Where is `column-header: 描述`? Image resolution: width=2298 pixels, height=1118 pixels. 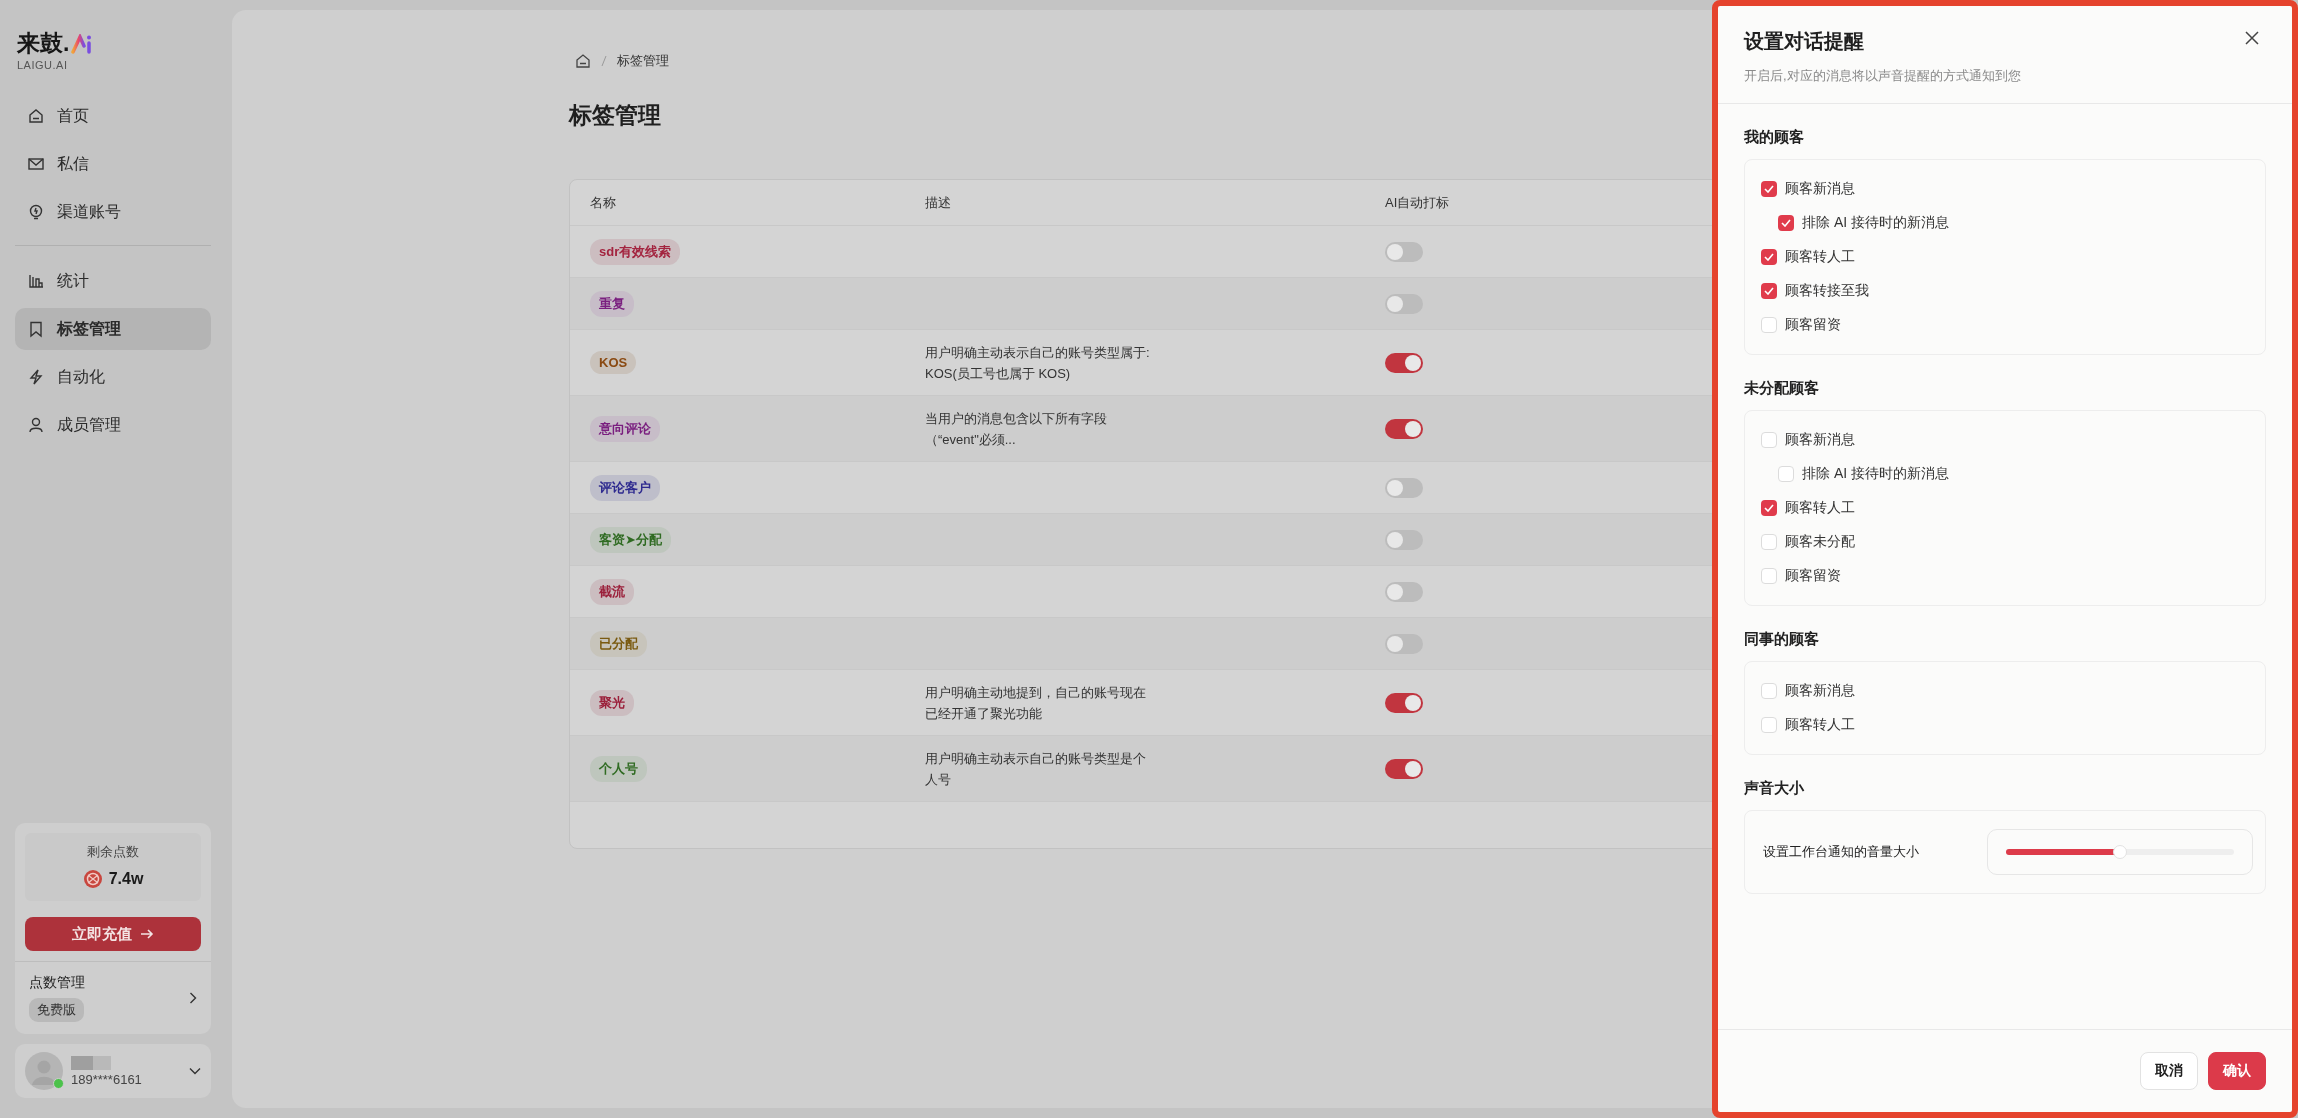
column-header: 描述 is located at coordinates (938, 202).